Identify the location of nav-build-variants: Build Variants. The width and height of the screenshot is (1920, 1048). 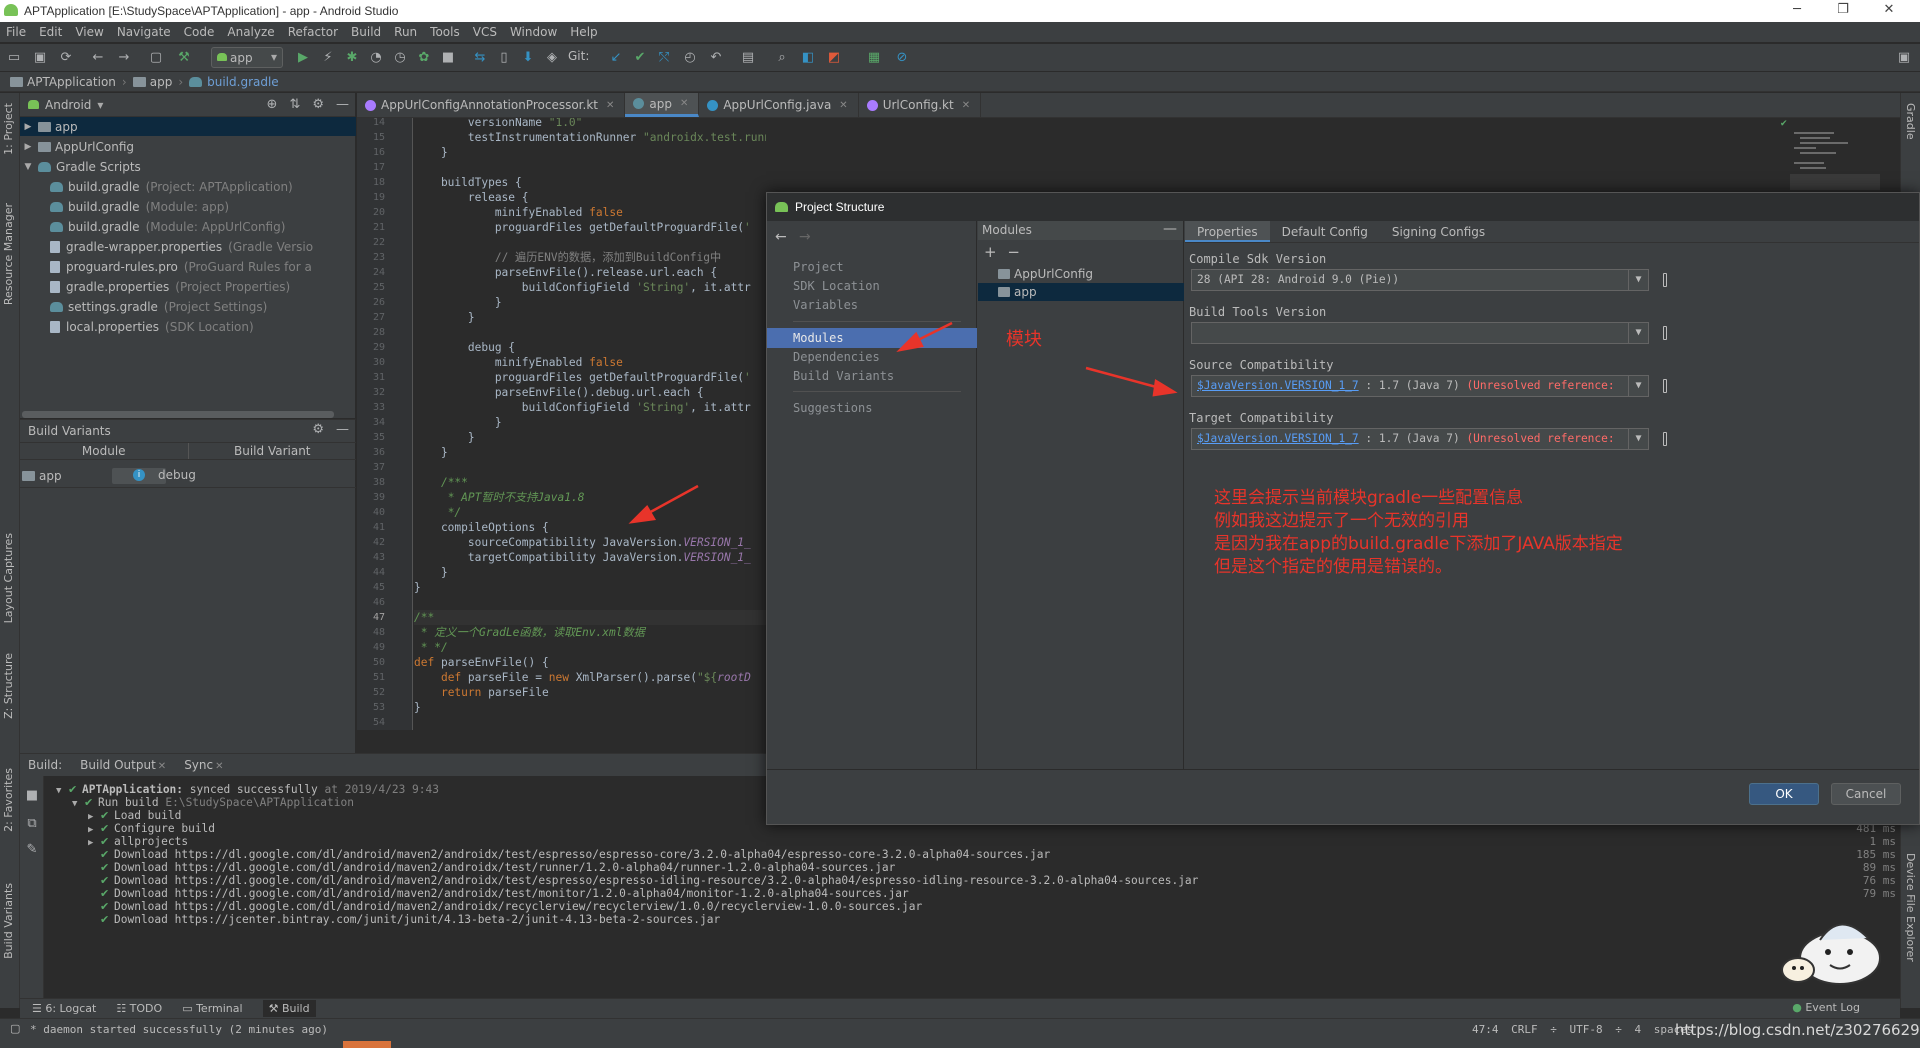
(872, 376).